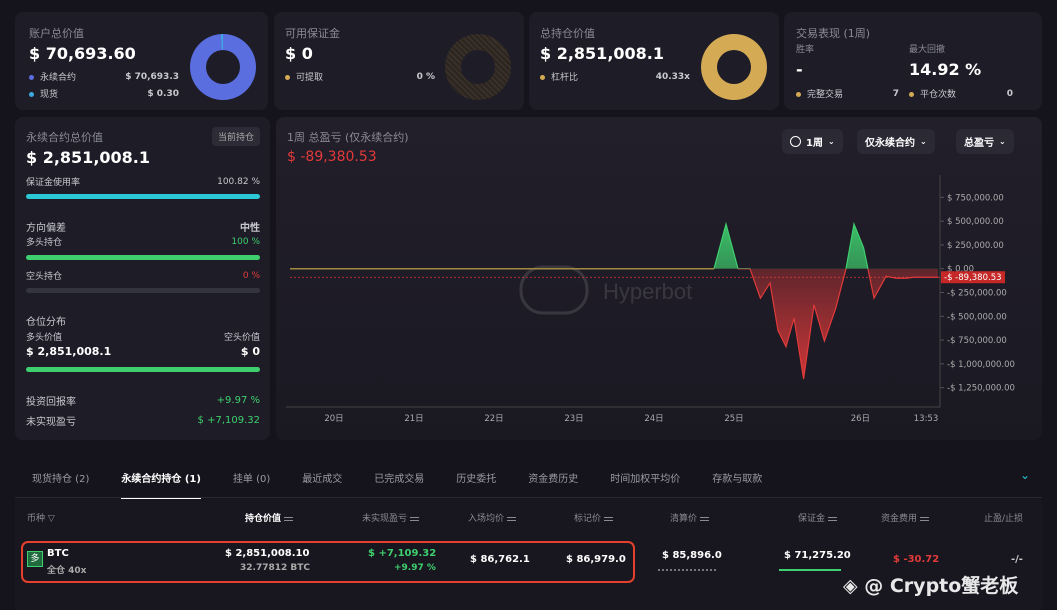  Describe the element at coordinates (567, 33) in the screenshot. I see `card-title: 总持仓价值` at that location.